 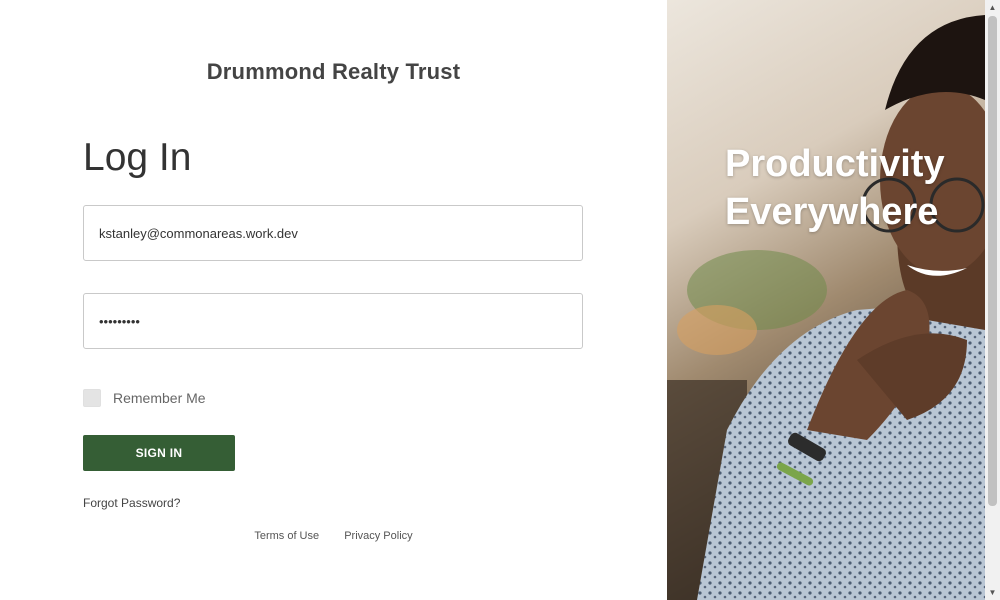 What do you see at coordinates (992, 7) in the screenshot?
I see `scroll-up-arrow-icon: ▲` at bounding box center [992, 7].